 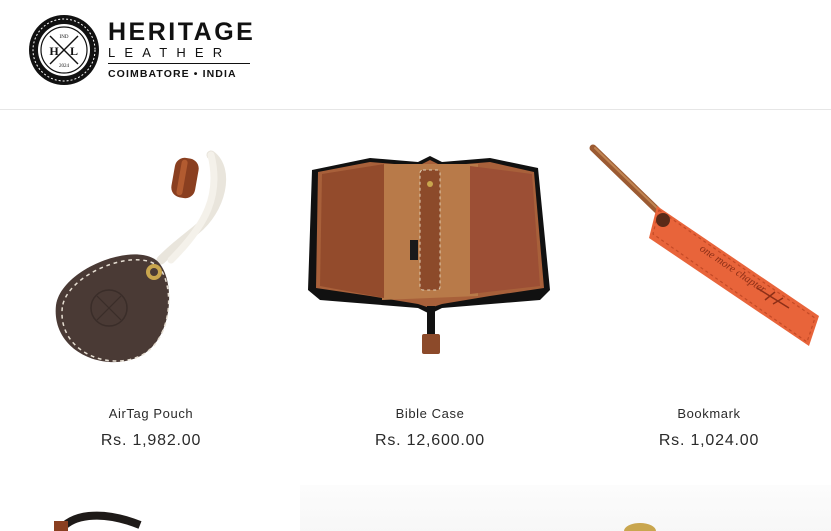 I want to click on brand-location: COIMBATORE • INDIA, so click(x=172, y=74).